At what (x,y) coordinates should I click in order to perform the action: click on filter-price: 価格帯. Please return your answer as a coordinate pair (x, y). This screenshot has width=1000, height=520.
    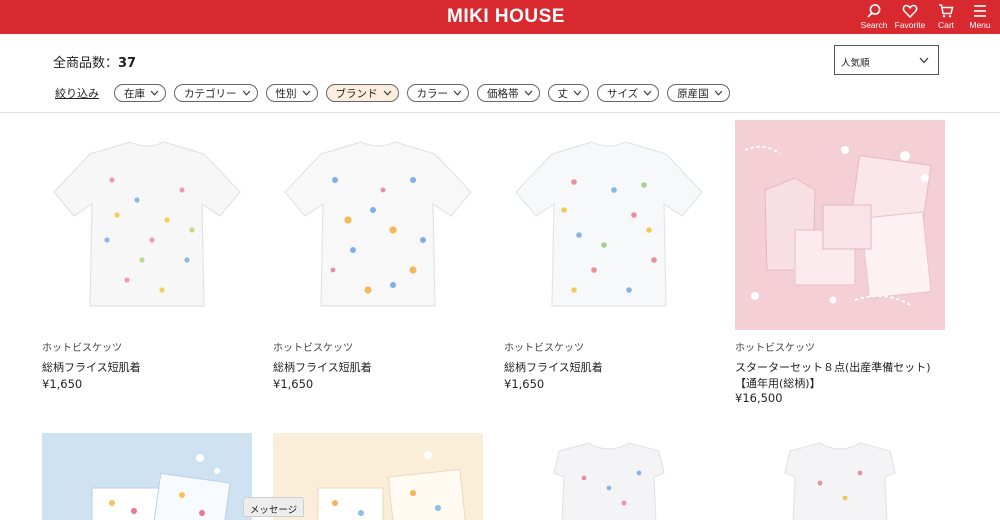
    Looking at the image, I should click on (508, 93).